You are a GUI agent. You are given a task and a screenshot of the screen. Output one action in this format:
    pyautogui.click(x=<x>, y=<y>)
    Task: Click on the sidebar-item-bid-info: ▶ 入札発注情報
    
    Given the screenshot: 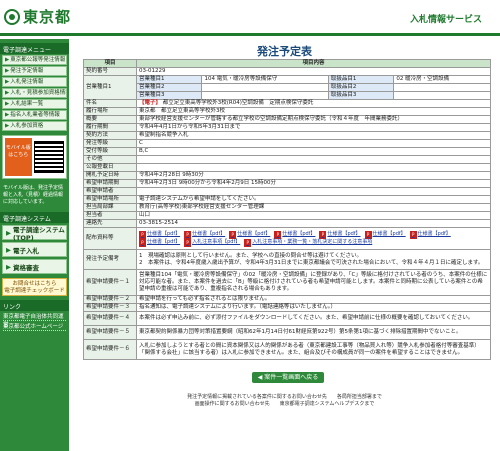 What is the action you would take?
    pyautogui.click(x=34, y=82)
    